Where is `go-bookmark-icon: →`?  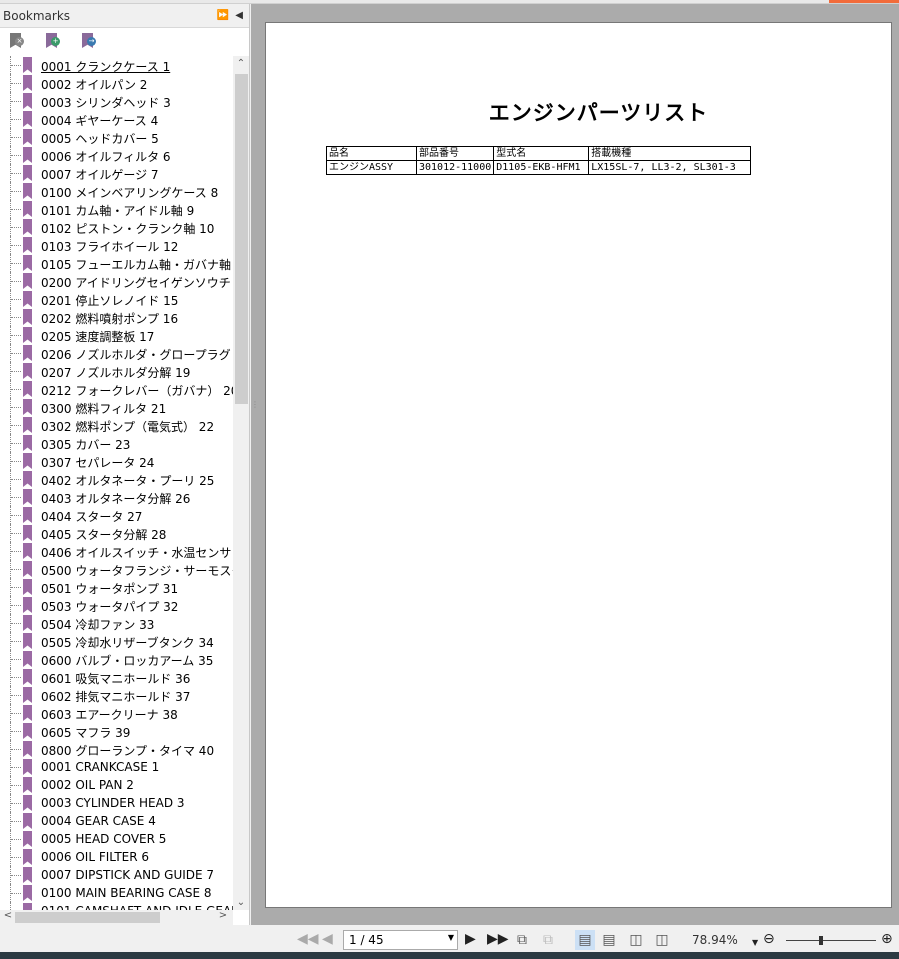 go-bookmark-icon: → is located at coordinates (90, 41).